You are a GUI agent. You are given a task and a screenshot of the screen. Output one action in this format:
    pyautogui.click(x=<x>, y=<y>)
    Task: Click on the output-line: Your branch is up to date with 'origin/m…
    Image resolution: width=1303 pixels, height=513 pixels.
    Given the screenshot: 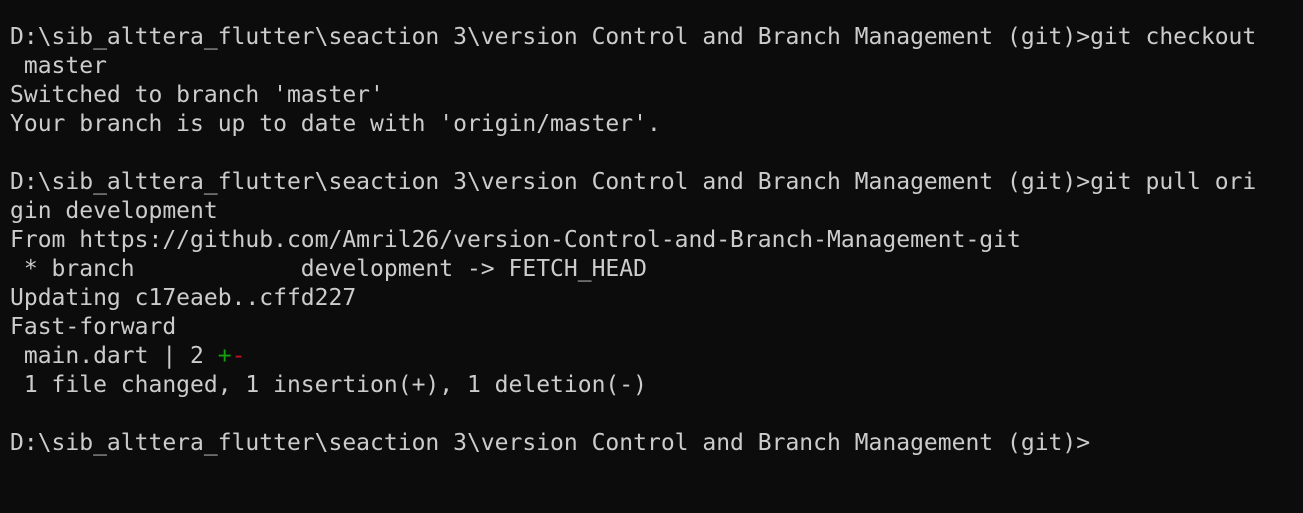 What is the action you would take?
    pyautogui.click(x=335, y=124)
    